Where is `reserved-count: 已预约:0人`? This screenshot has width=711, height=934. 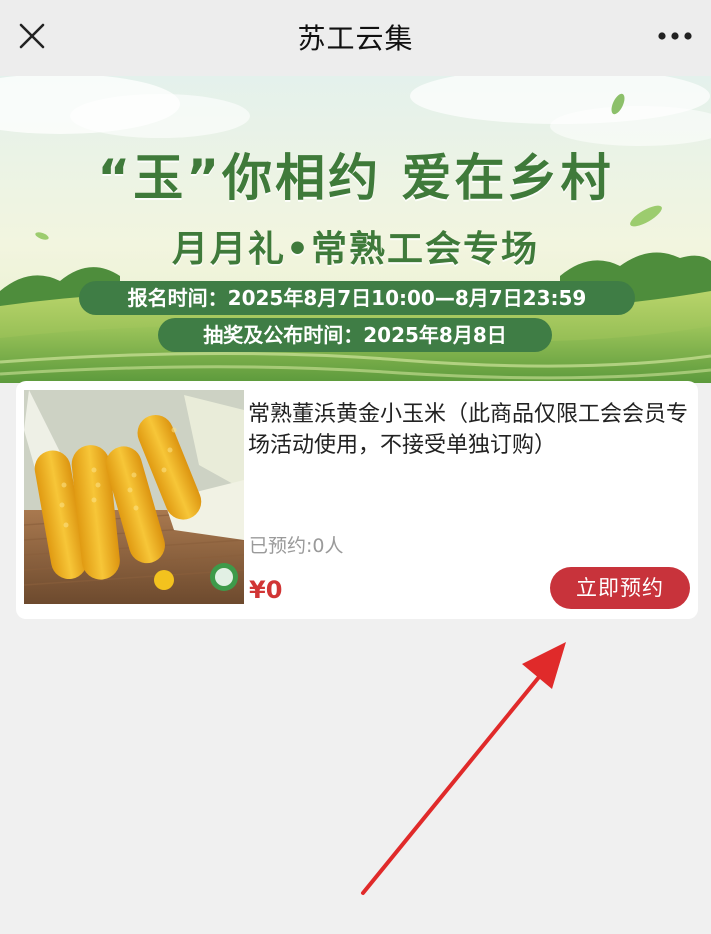
reserved-count: 已预约:0人 is located at coordinates (296, 546).